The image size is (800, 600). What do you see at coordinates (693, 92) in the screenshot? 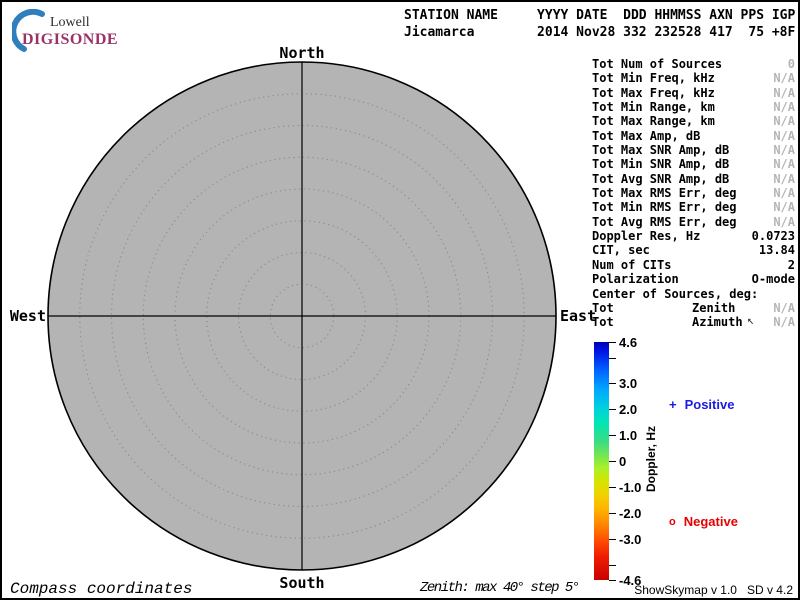
I see `stat-row: Tot Max Freq, kHz N/A` at bounding box center [693, 92].